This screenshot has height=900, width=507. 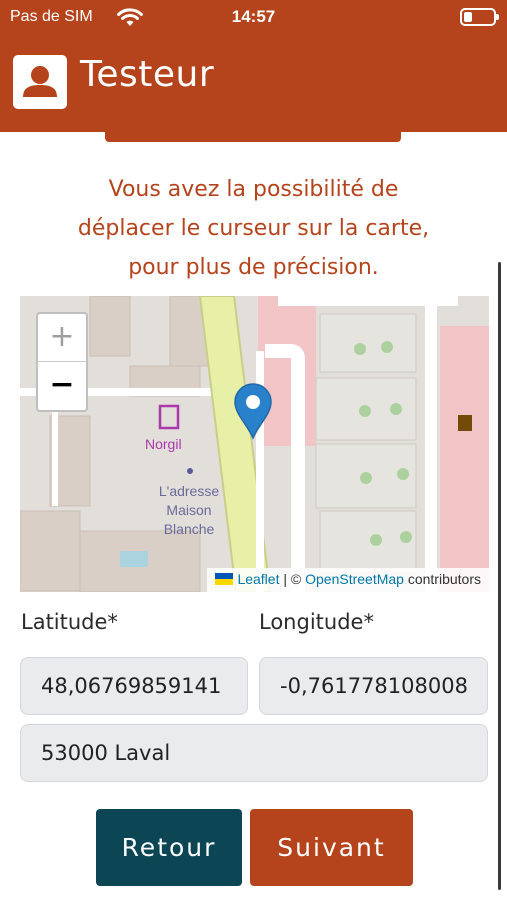 I want to click on intro-line: déplacer le curseur sur la carte,, so click(x=253, y=228).